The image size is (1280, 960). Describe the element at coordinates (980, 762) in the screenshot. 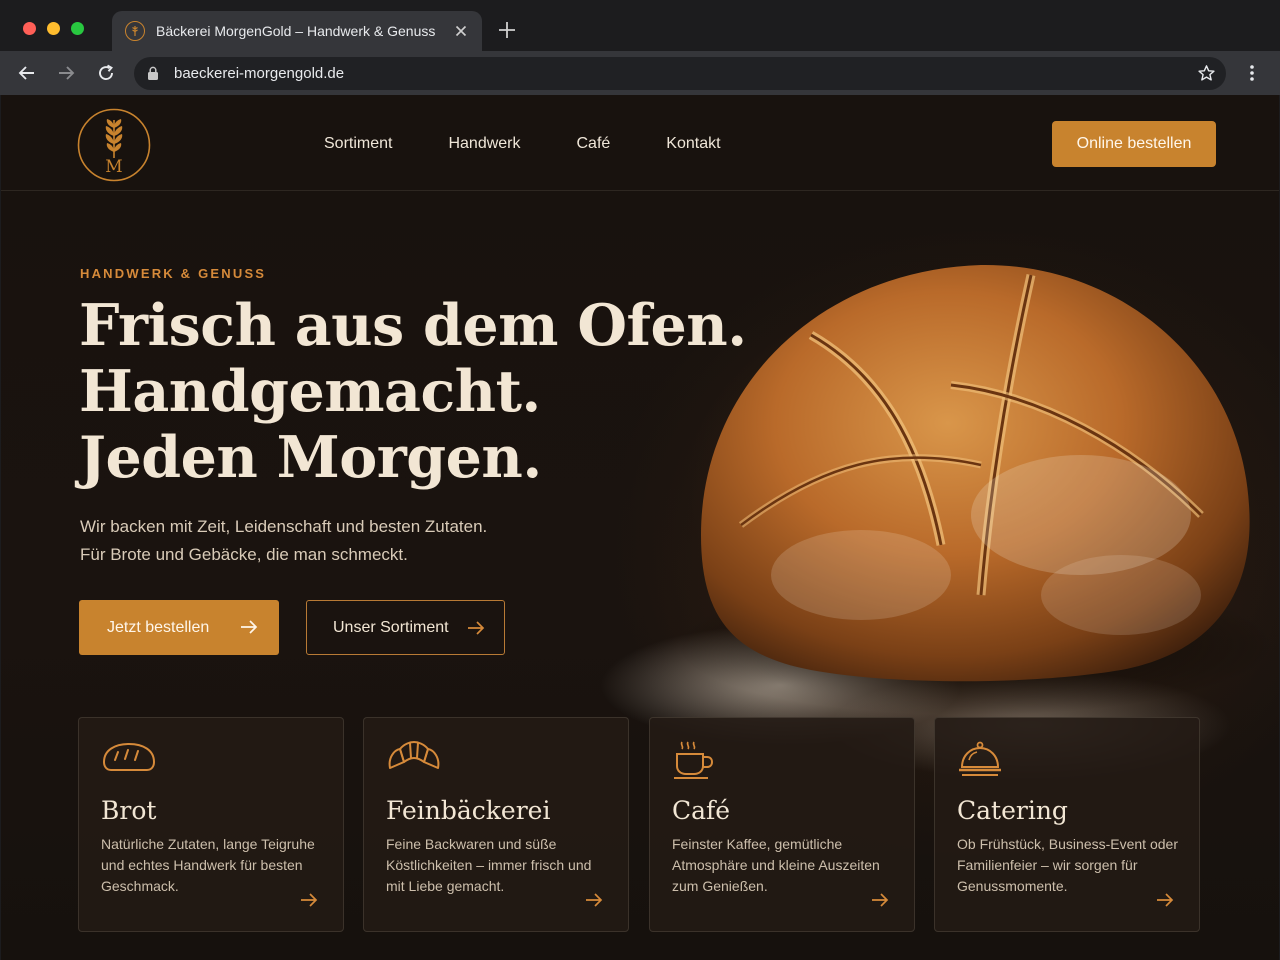

I see `cloche-icon` at that location.